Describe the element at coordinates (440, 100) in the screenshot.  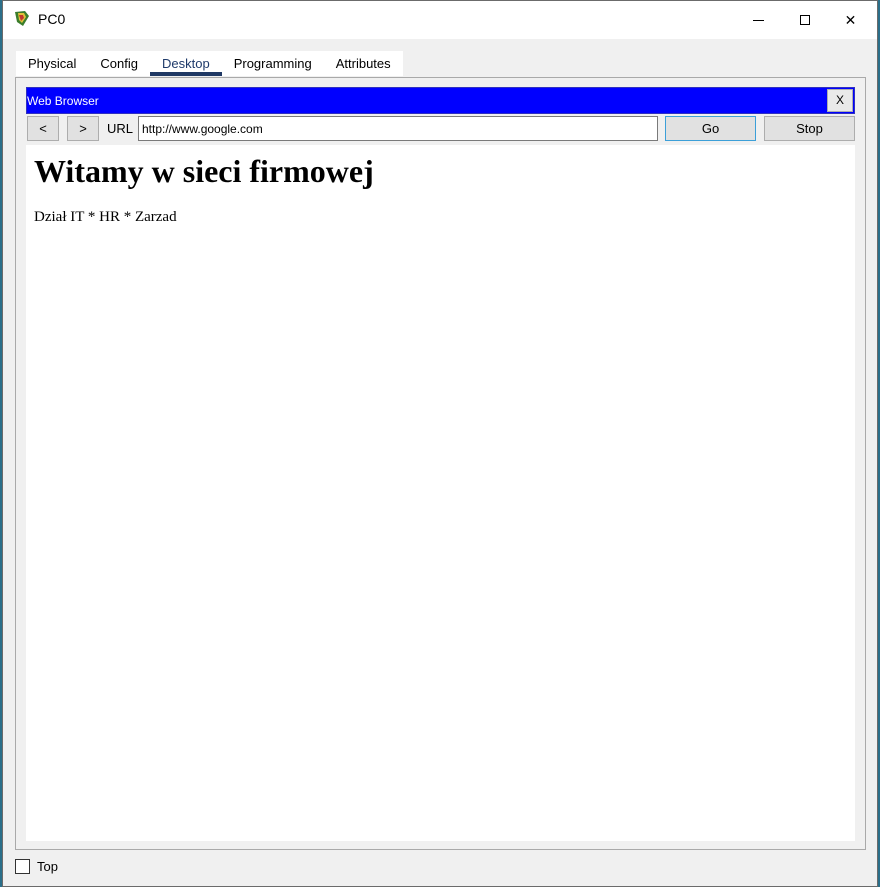
I see `web-browser-title-bar: Web Browser X` at that location.